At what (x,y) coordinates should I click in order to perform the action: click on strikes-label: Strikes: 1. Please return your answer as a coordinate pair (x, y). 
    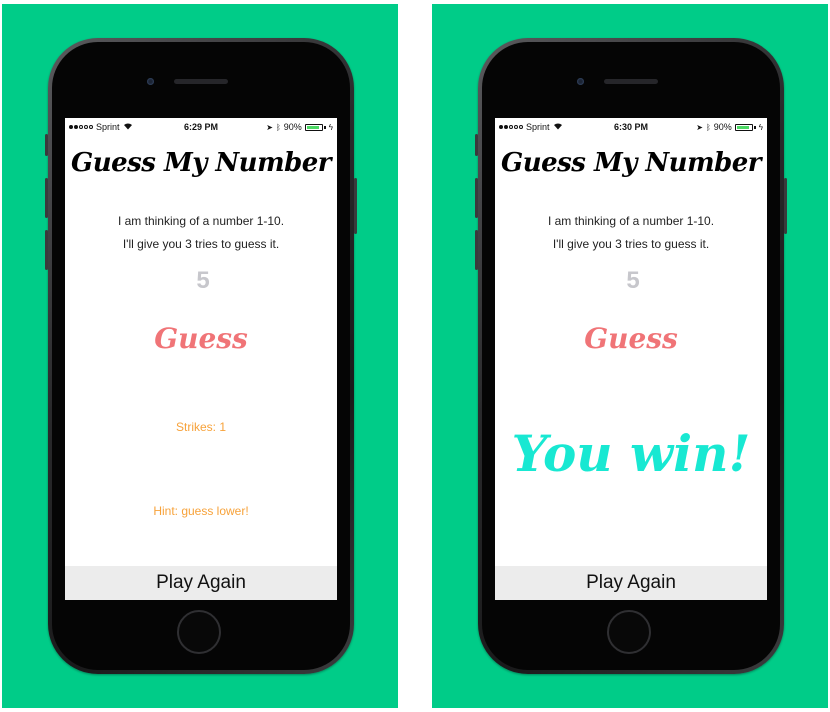
    Looking at the image, I should click on (200, 427).